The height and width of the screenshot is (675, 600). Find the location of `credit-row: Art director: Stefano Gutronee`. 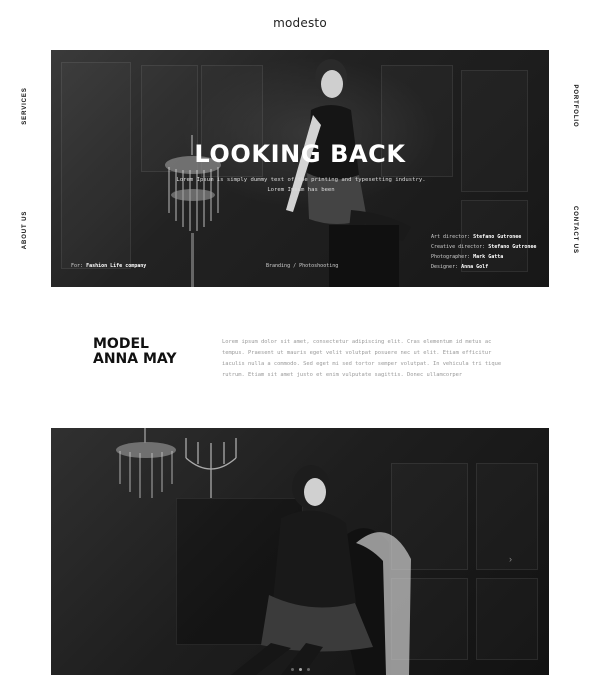

credit-row: Art director: Stefano Gutronee is located at coordinates (476, 237).